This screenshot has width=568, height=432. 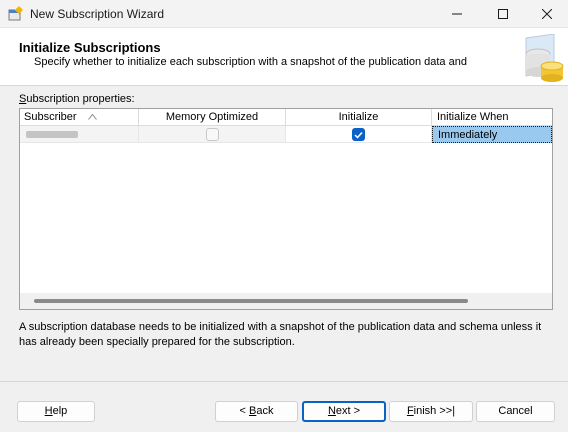 I want to click on maximize-icon, so click(x=503, y=14).